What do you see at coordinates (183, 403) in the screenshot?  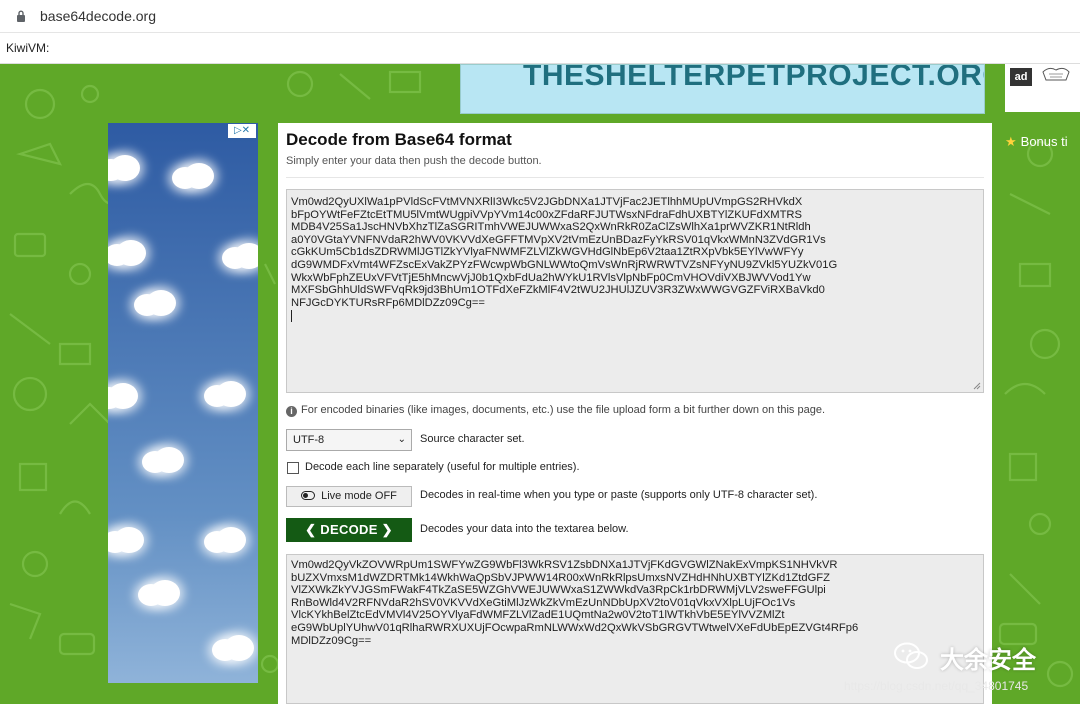 I see `sidebar-ad` at bounding box center [183, 403].